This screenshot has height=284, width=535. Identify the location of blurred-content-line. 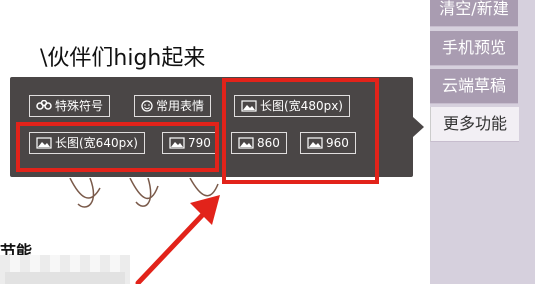
(65, 278).